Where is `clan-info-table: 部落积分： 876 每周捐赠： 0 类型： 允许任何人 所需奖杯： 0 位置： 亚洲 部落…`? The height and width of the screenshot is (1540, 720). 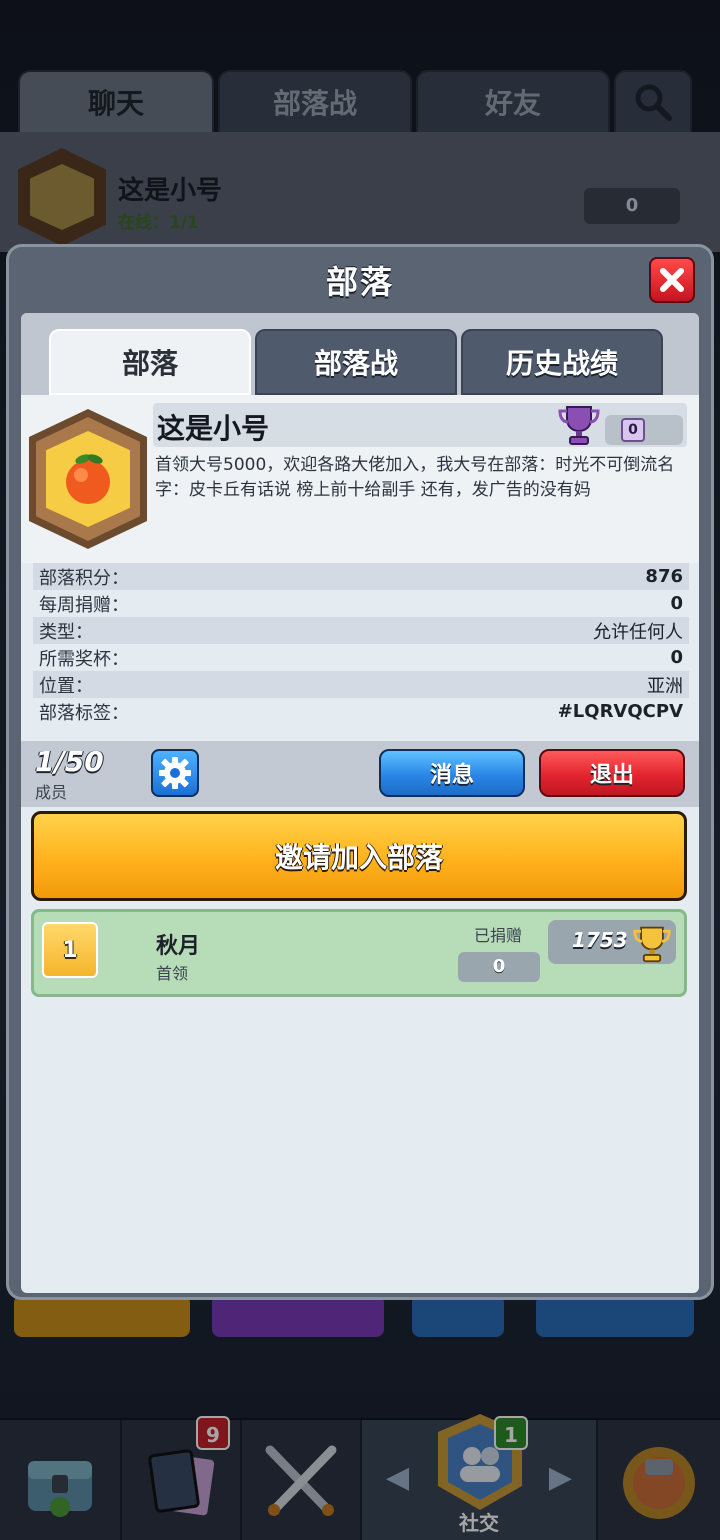
clan-info-table: 部落积分： 876 每周捐赠： 0 类型： 允许任何人 所需奖杯： 0 位置： 亚洲 部落… is located at coordinates (361, 644).